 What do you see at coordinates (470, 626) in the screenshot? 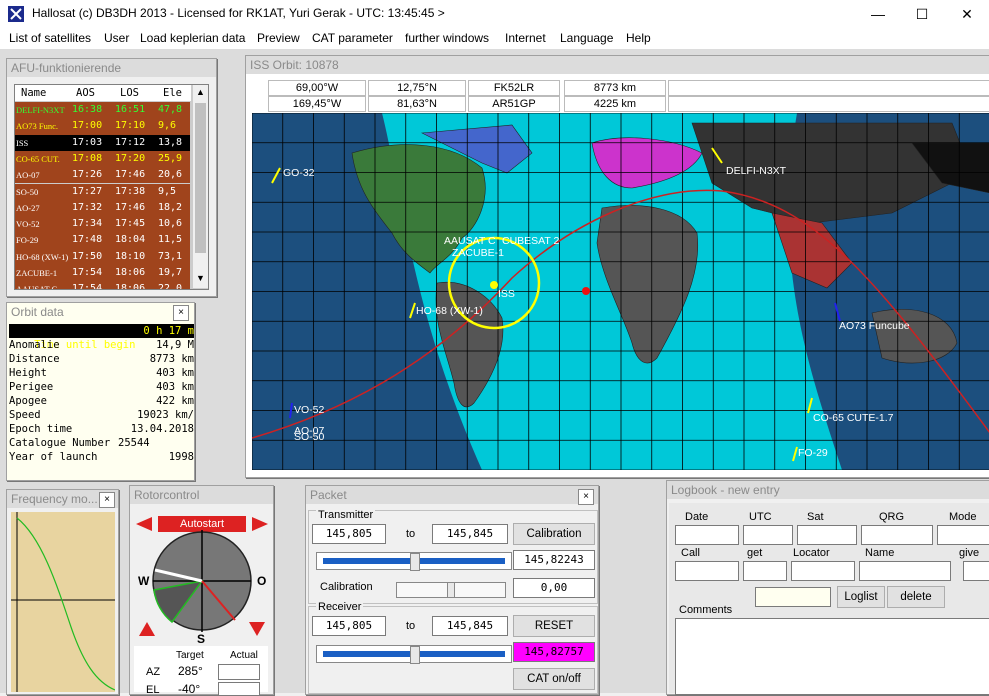
I see `rx-to-field: 145,845` at bounding box center [470, 626].